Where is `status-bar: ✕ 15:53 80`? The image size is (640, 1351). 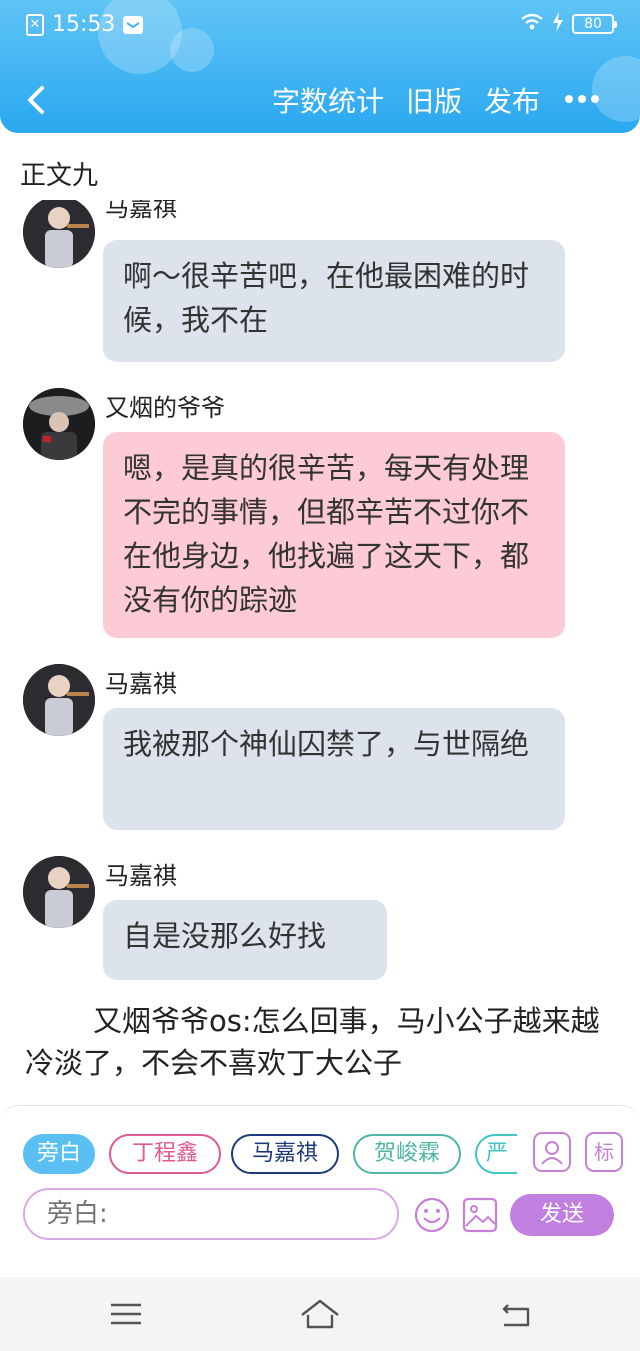
status-bar: ✕ 15:53 80 is located at coordinates (320, 26).